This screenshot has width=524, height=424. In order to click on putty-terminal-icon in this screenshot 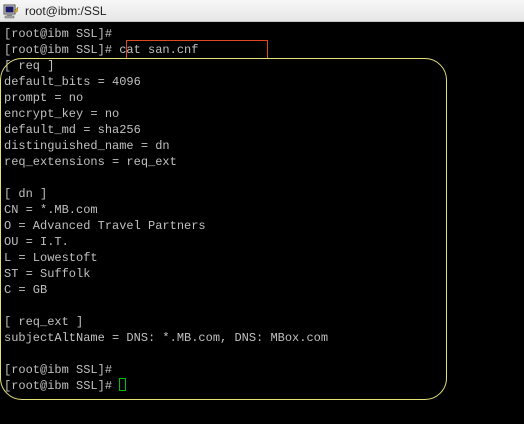, I will do `click(11, 11)`.